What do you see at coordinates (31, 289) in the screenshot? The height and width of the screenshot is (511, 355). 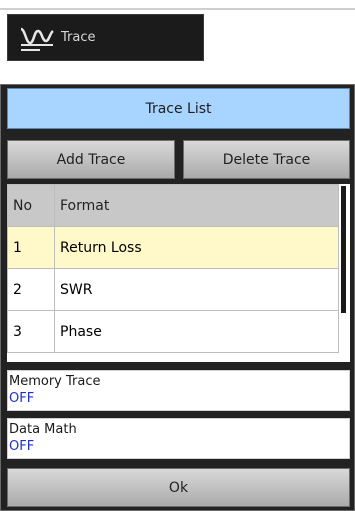 I see `cell-no: 2` at bounding box center [31, 289].